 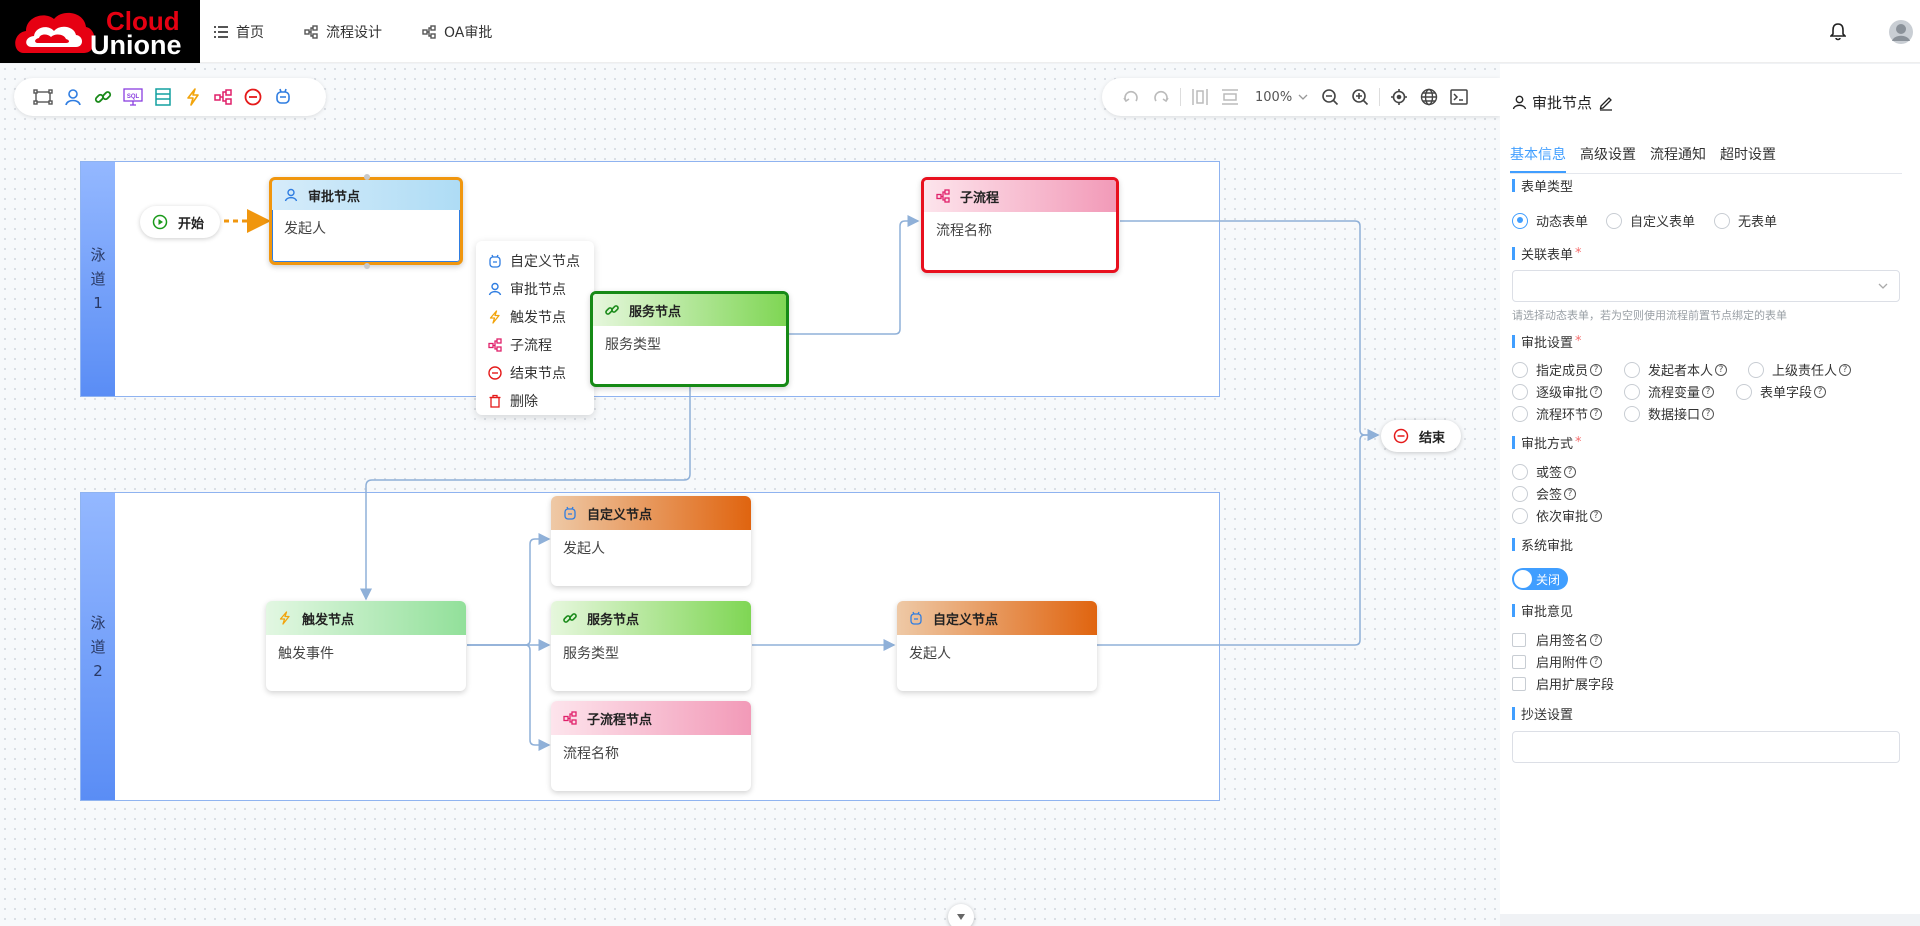 What do you see at coordinates (651, 646) in the screenshot?
I see `service-node-2: 服务节点 服务类型` at bounding box center [651, 646].